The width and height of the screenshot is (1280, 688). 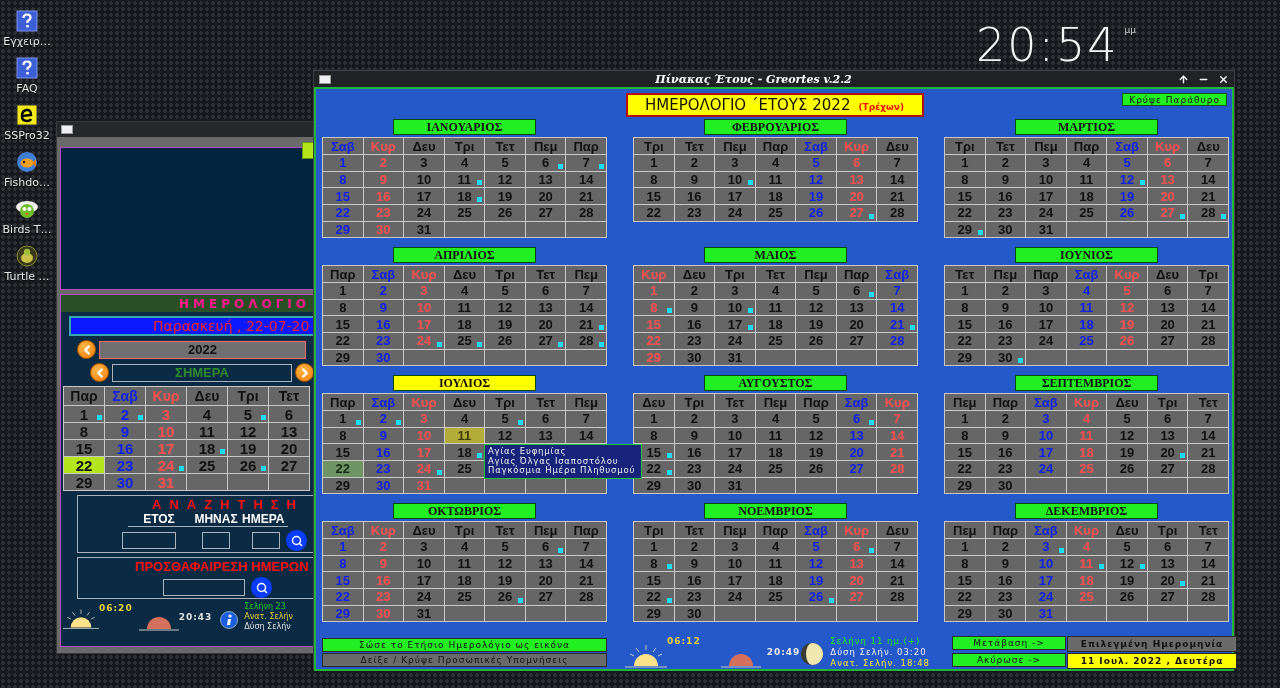 I want to click on day-cell: 31, so click(x=424, y=613).